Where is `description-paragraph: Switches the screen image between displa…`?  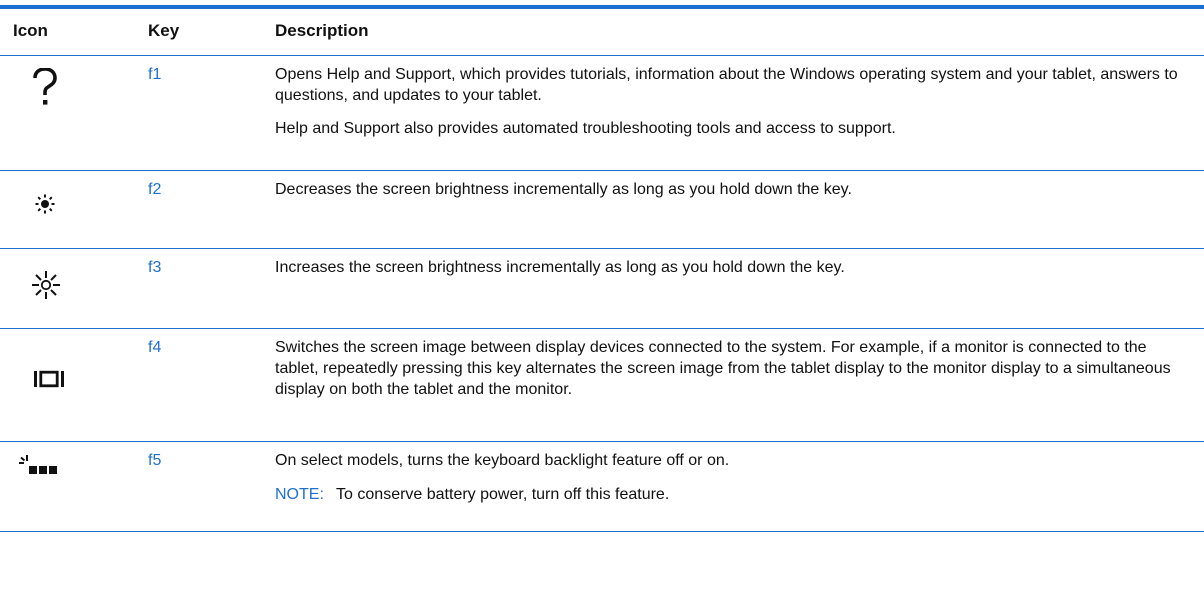
description-paragraph: Switches the screen image between displa… is located at coordinates (723, 368).